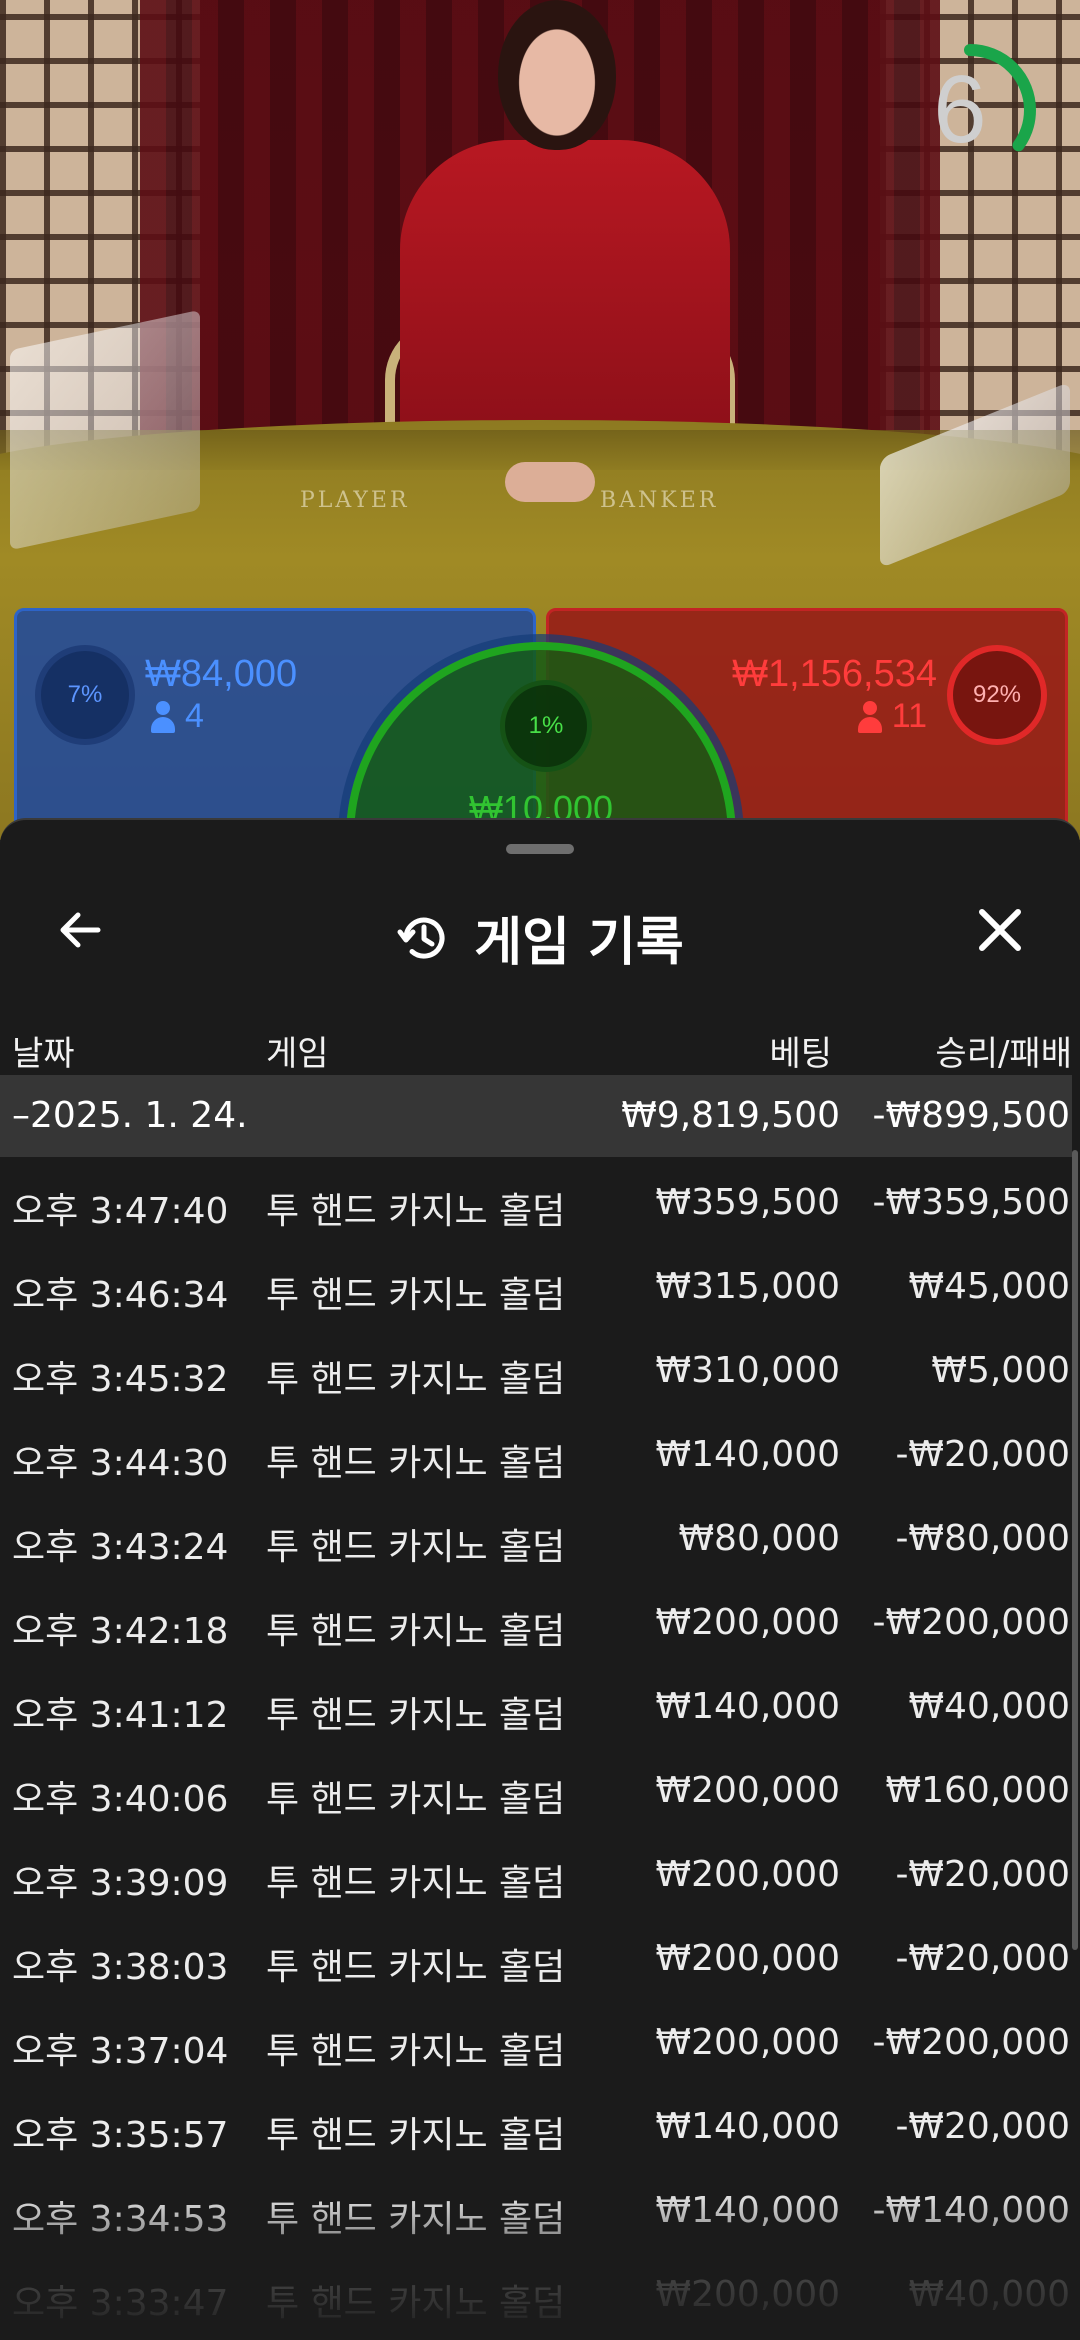 This screenshot has height=2340, width=1080. Describe the element at coordinates (105, 430) in the screenshot. I see `card-holder-left` at that location.